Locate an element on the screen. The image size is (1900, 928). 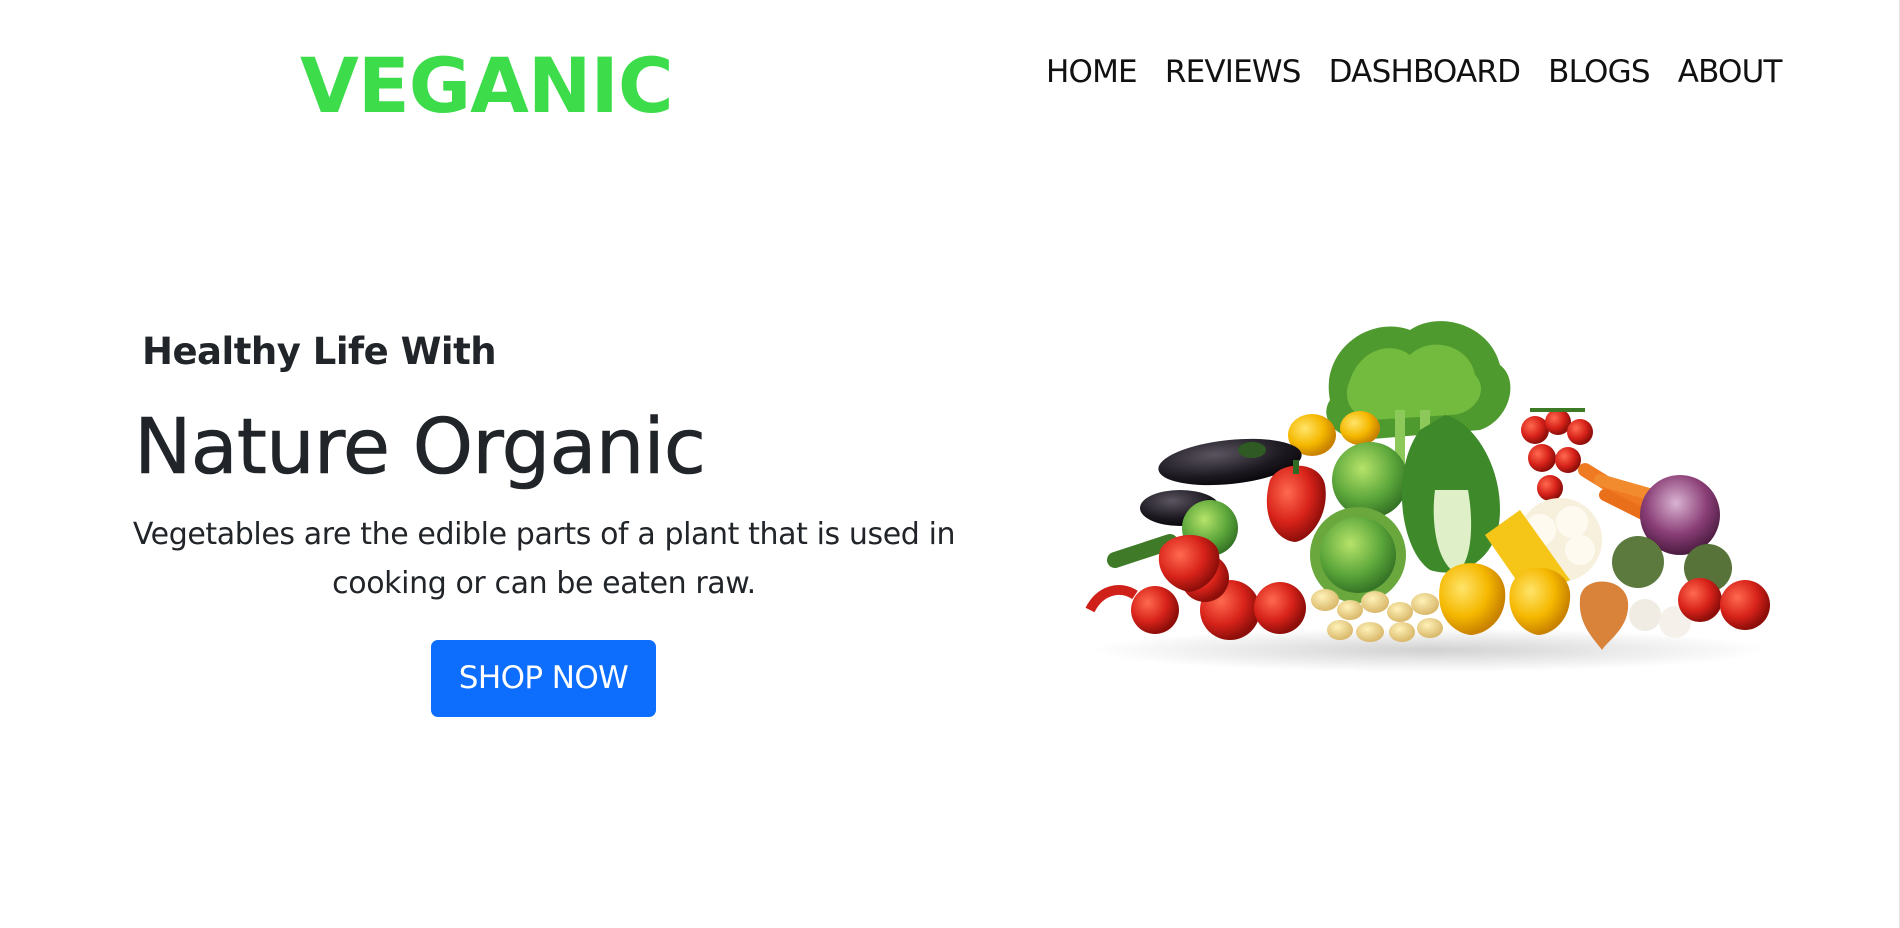
nav-reviews: REVIEWS is located at coordinates (1233, 72).